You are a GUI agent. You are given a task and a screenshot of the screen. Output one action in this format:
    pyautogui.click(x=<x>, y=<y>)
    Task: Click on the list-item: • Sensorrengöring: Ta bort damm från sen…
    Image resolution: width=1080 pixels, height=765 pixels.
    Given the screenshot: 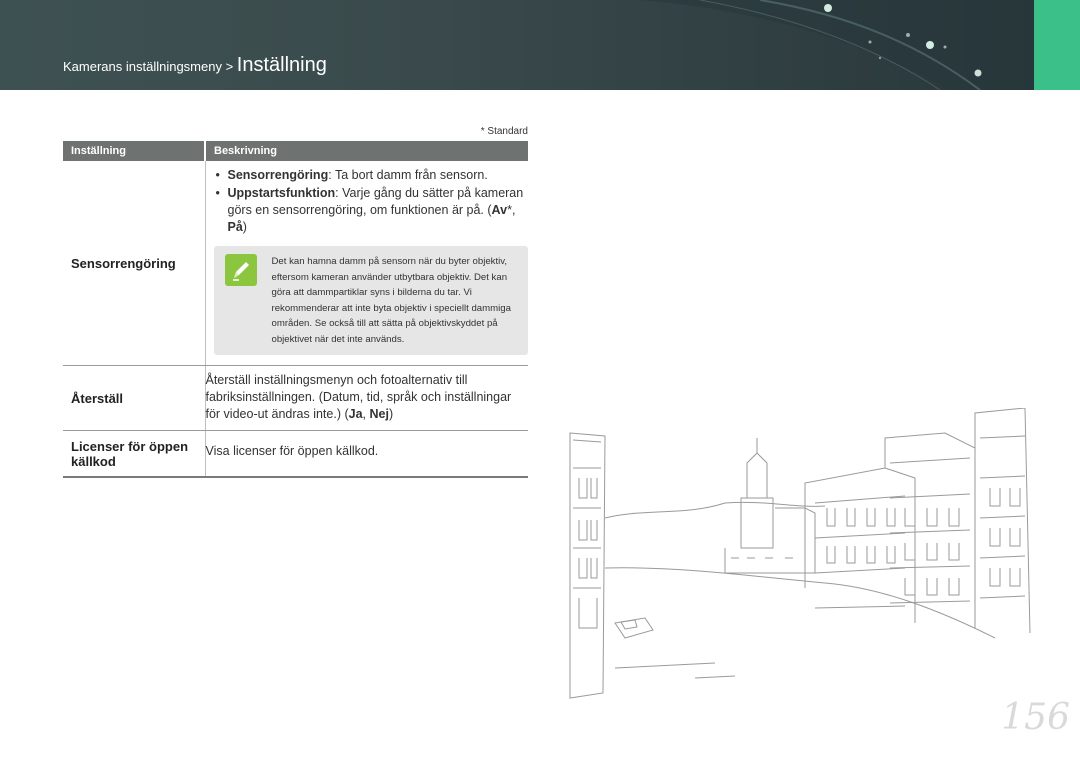 What is the action you would take?
    pyautogui.click(x=371, y=175)
    